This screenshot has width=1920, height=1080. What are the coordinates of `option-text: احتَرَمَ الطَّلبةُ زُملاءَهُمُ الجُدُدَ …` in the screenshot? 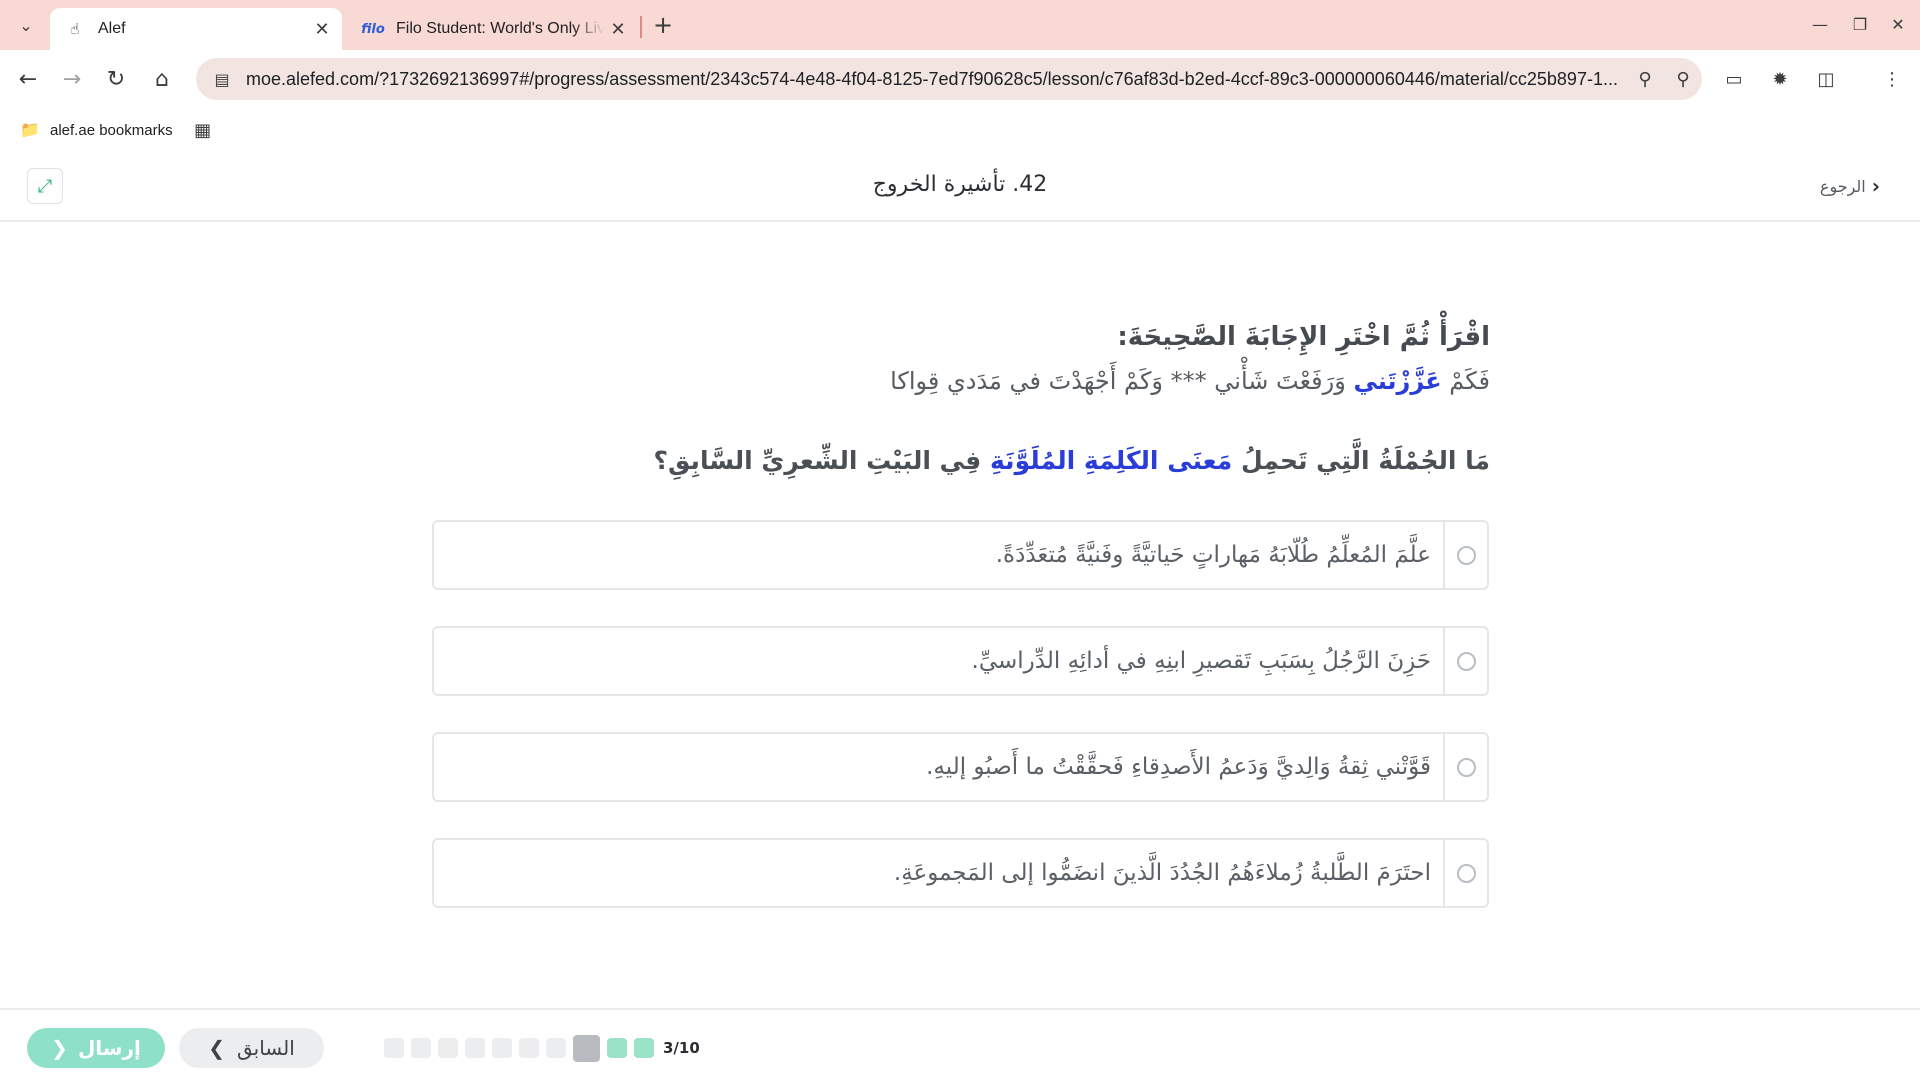 It's located at (938, 873).